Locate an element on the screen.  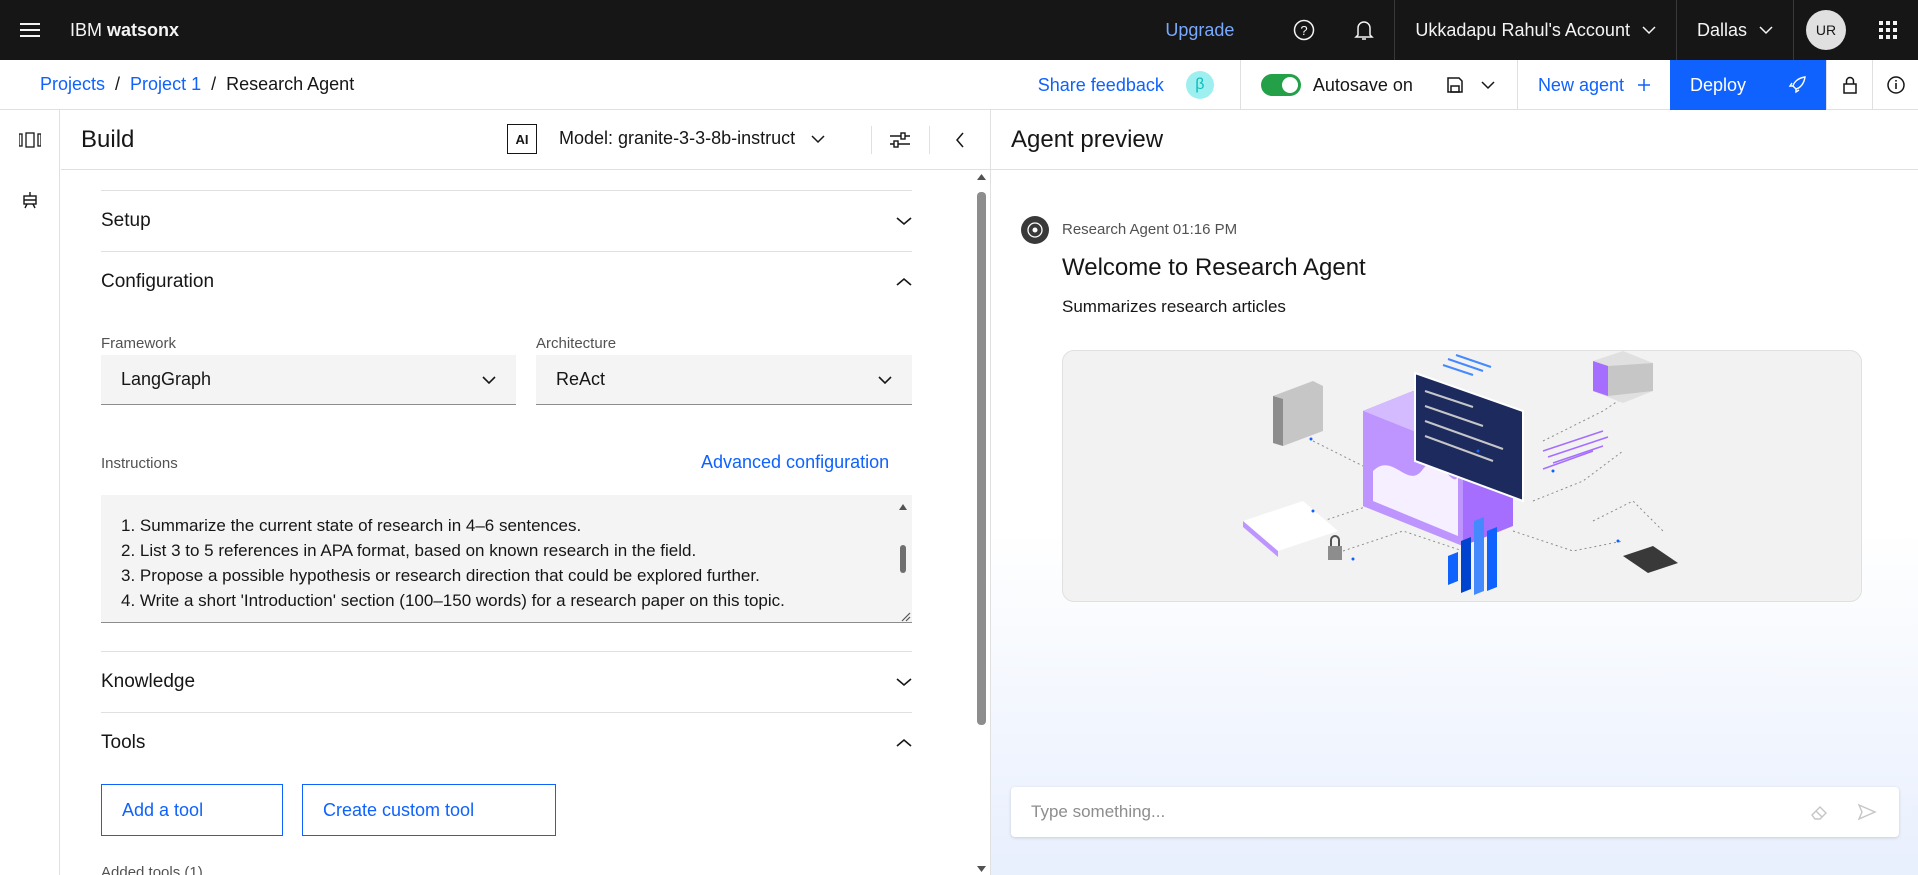
eraser-icon is located at coordinates (1819, 812).